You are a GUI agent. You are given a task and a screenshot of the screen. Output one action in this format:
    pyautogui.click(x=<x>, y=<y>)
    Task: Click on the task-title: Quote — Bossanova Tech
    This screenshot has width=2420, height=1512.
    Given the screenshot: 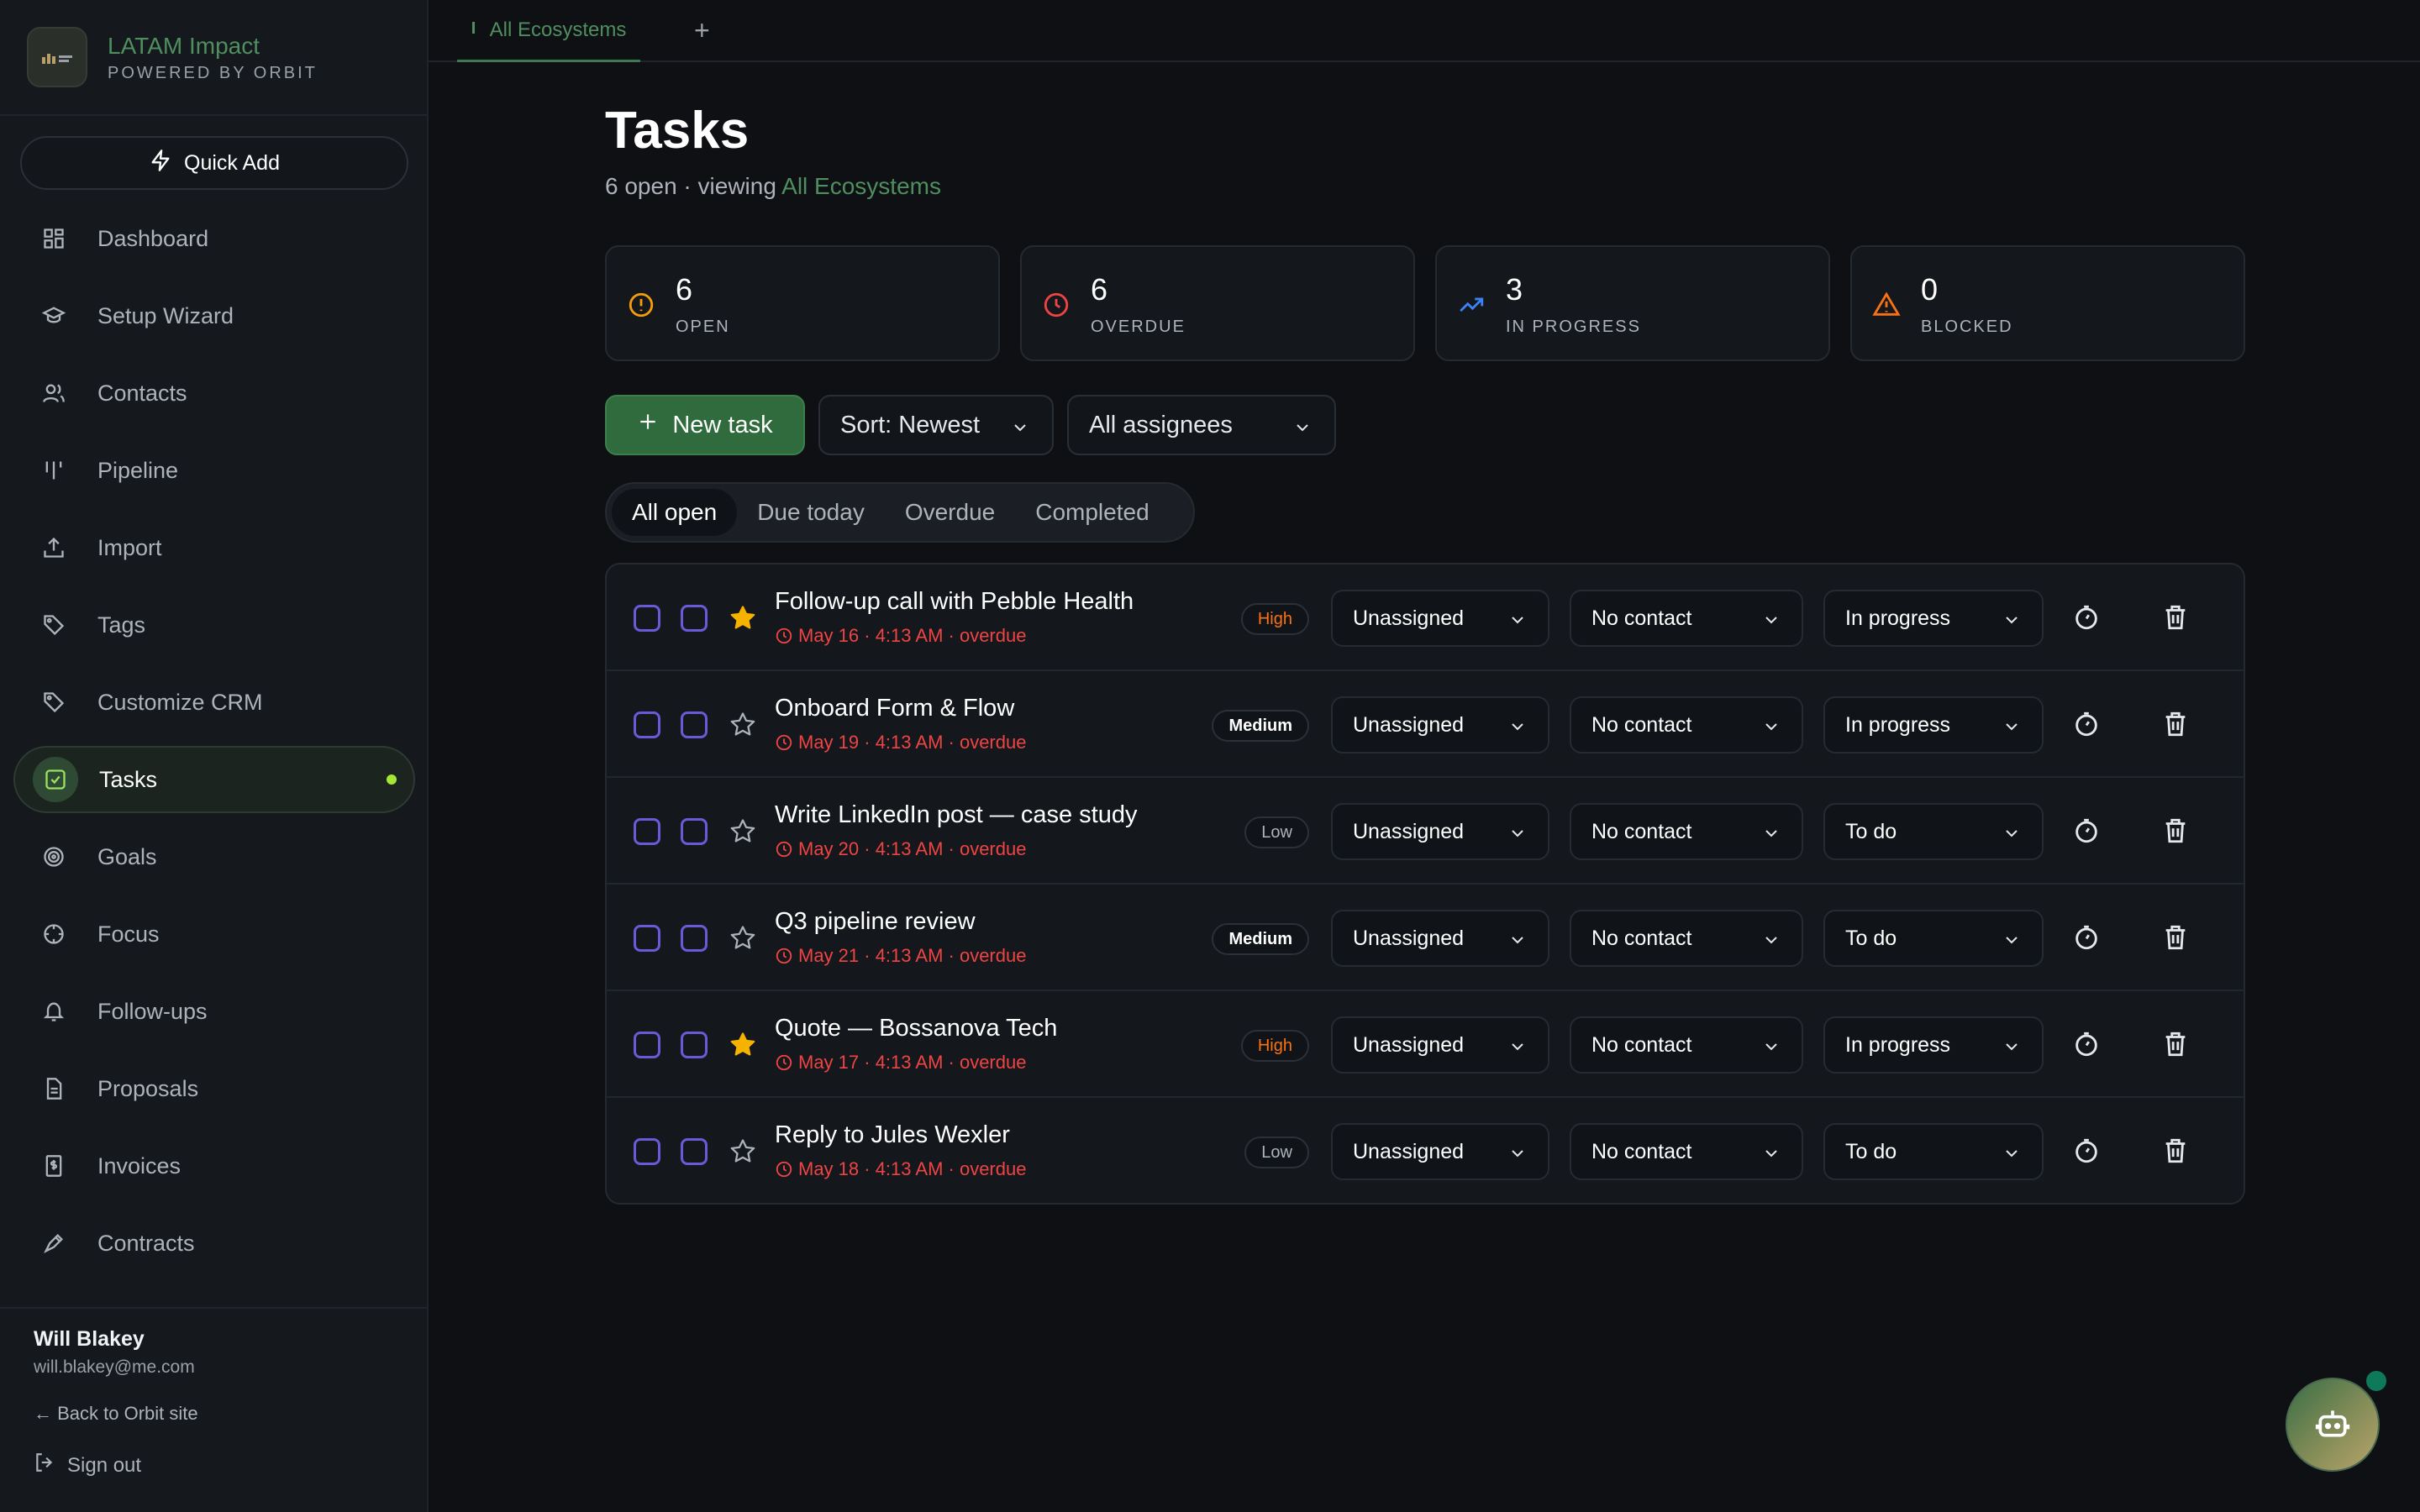 What is the action you would take?
    pyautogui.click(x=916, y=1028)
    